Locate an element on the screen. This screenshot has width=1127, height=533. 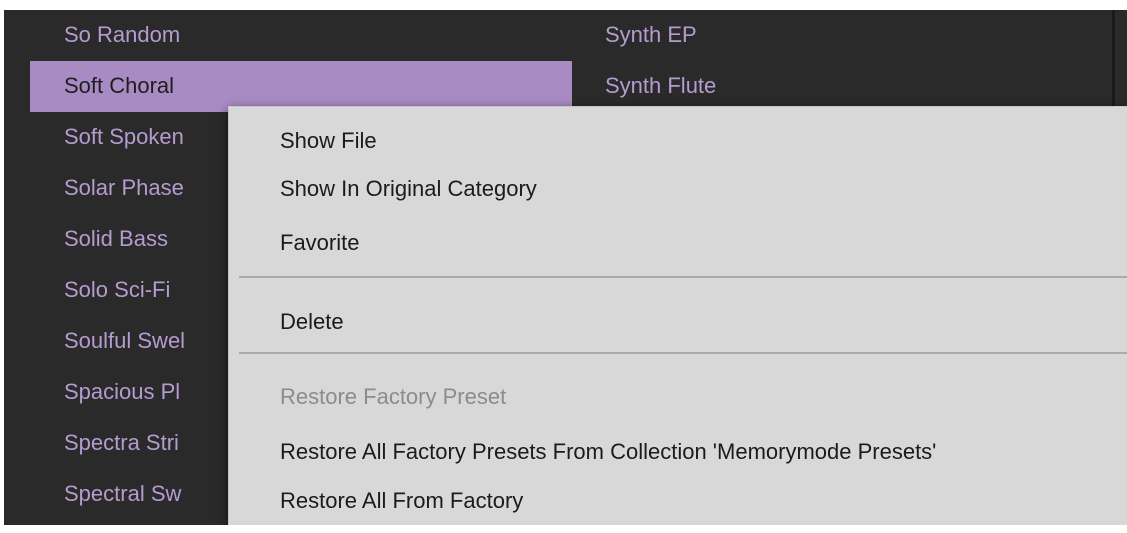
preset-list-right-column: Synth EP Synth Flute is located at coordinates (843, 61).